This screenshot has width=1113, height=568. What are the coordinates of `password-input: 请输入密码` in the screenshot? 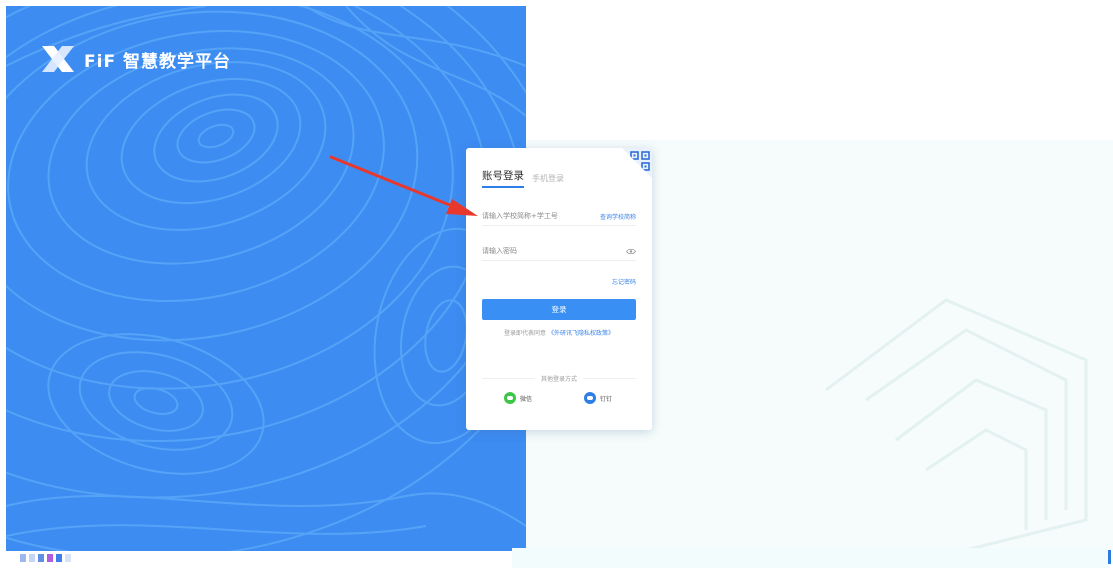 It's located at (499, 251).